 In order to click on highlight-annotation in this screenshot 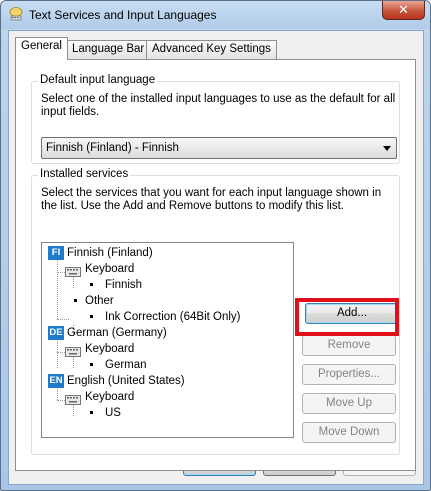, I will do `click(347, 317)`.